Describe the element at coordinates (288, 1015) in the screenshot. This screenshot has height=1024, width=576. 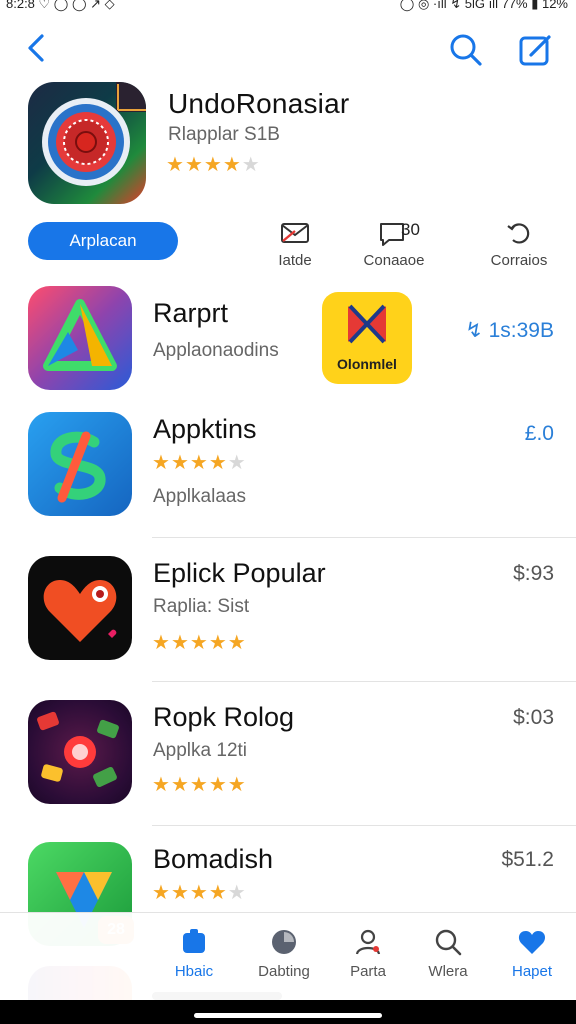
I see `home-indicator` at that location.